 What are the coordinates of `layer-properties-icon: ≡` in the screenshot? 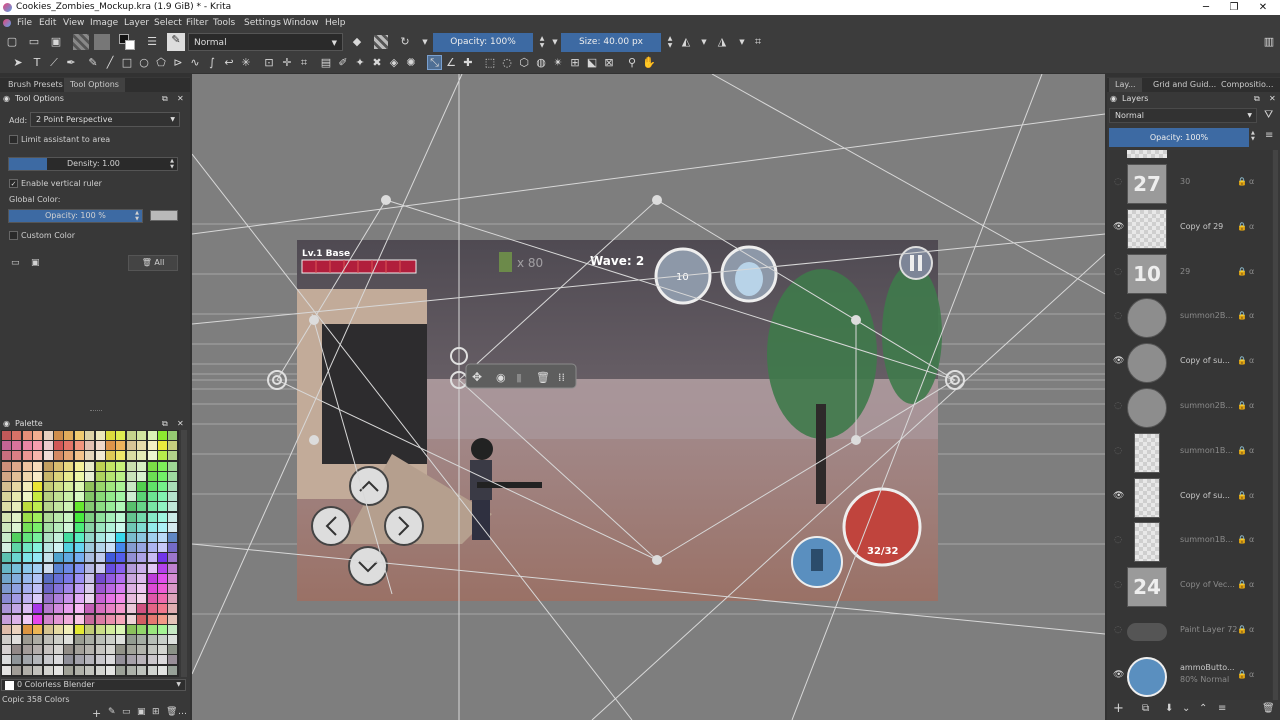 It's located at (1222, 708).